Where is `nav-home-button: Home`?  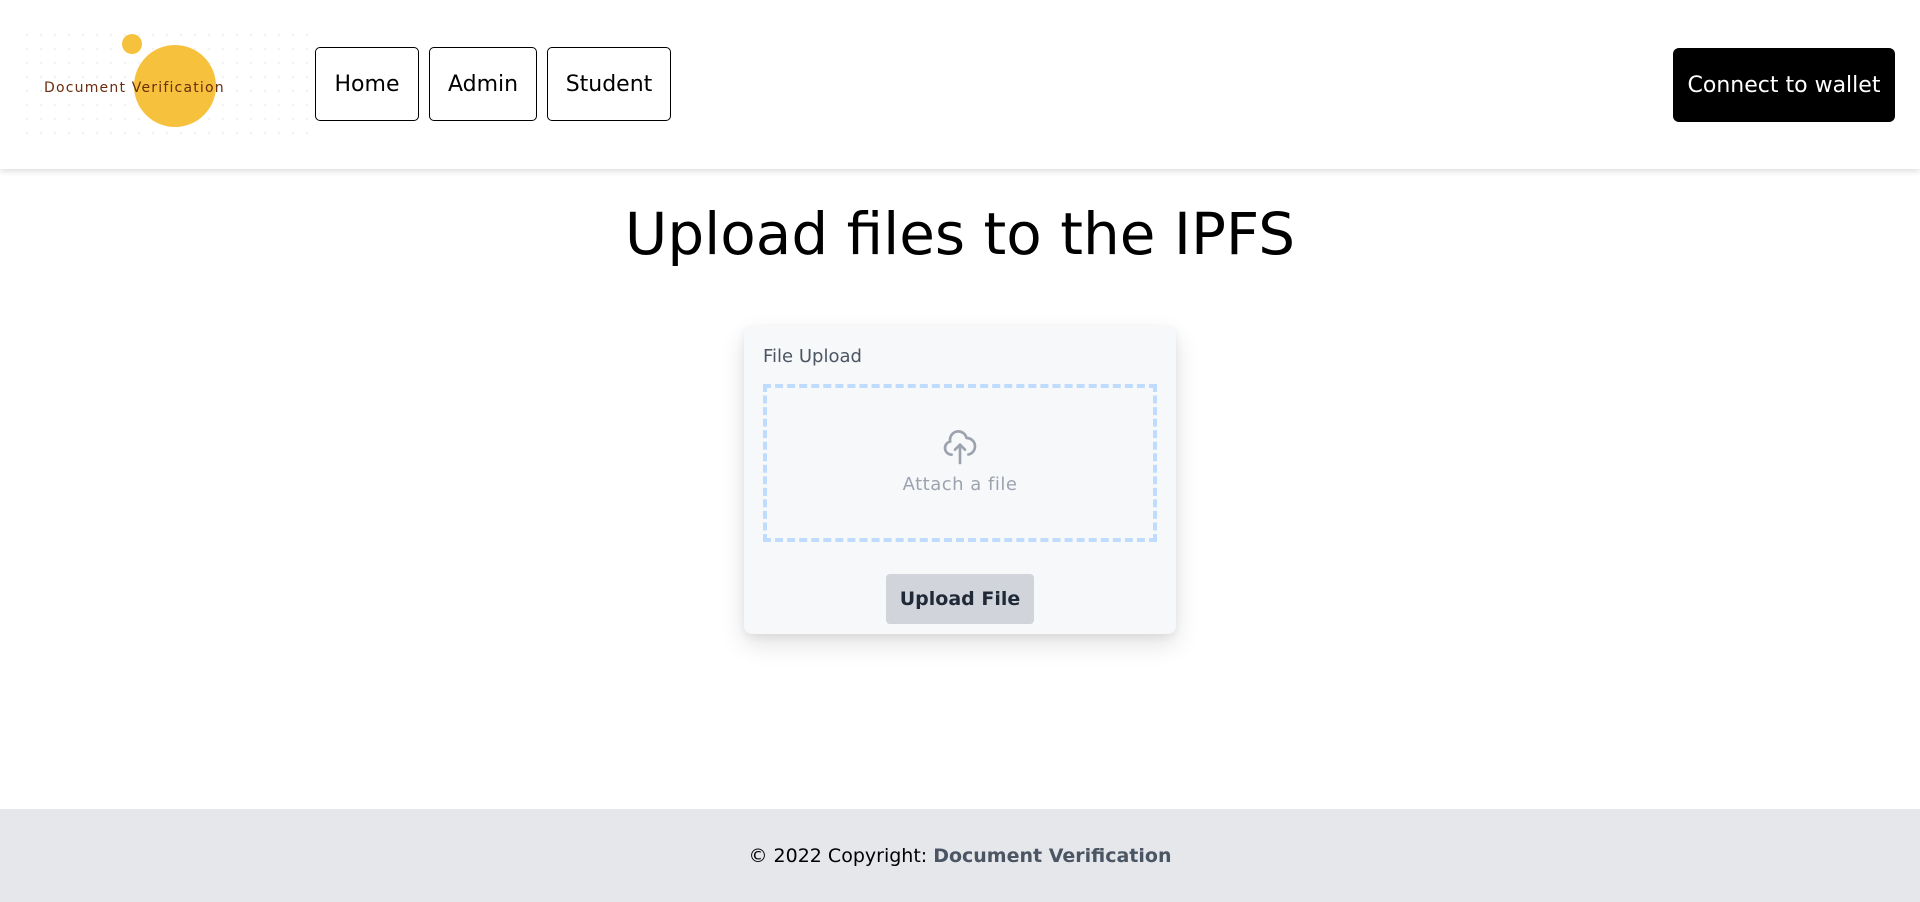
nav-home-button: Home is located at coordinates (367, 84).